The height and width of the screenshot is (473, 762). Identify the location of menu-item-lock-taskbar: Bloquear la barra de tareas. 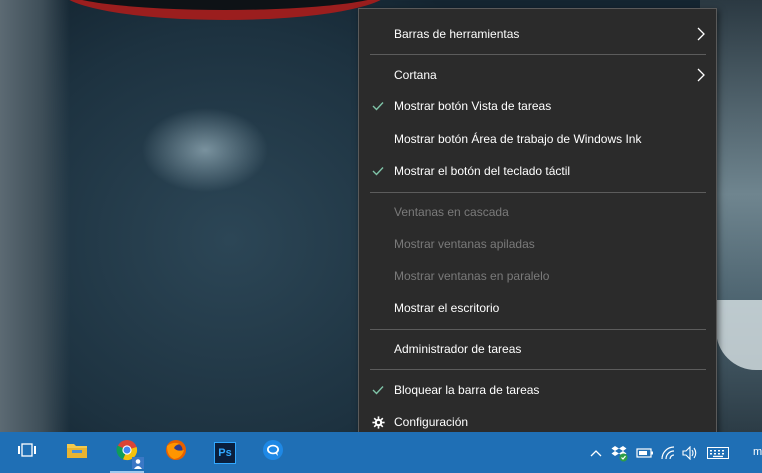
(537, 390).